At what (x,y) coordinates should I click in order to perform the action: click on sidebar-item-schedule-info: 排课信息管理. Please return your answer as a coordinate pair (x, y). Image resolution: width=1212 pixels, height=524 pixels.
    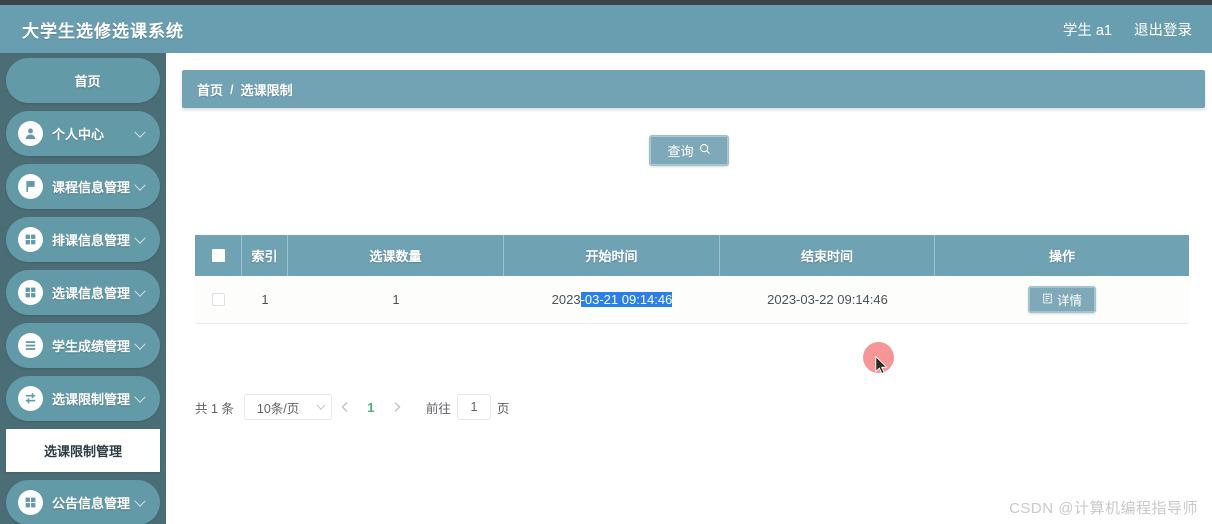
    Looking at the image, I should click on (83, 239).